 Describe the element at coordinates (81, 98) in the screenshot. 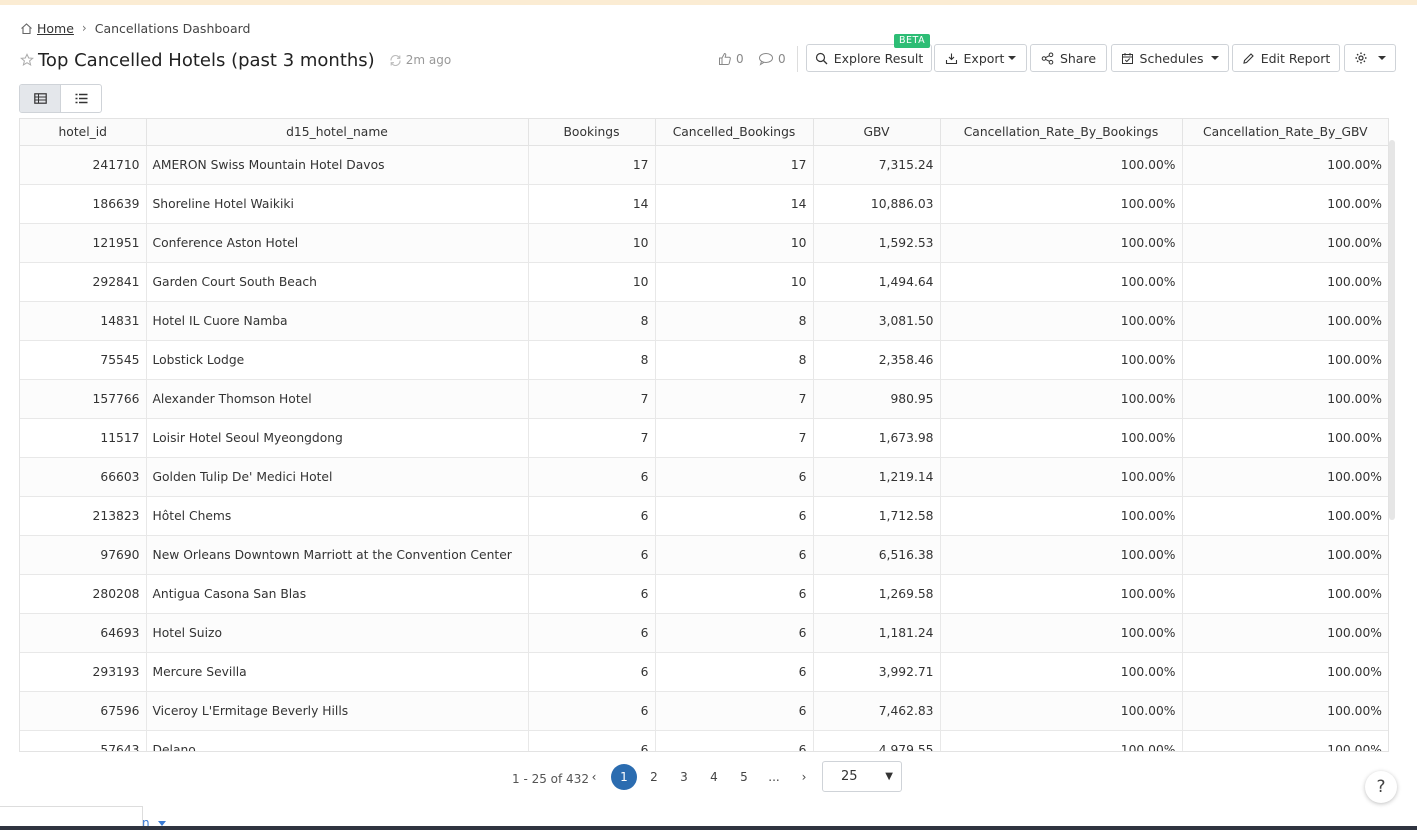

I see `list-view-button` at that location.